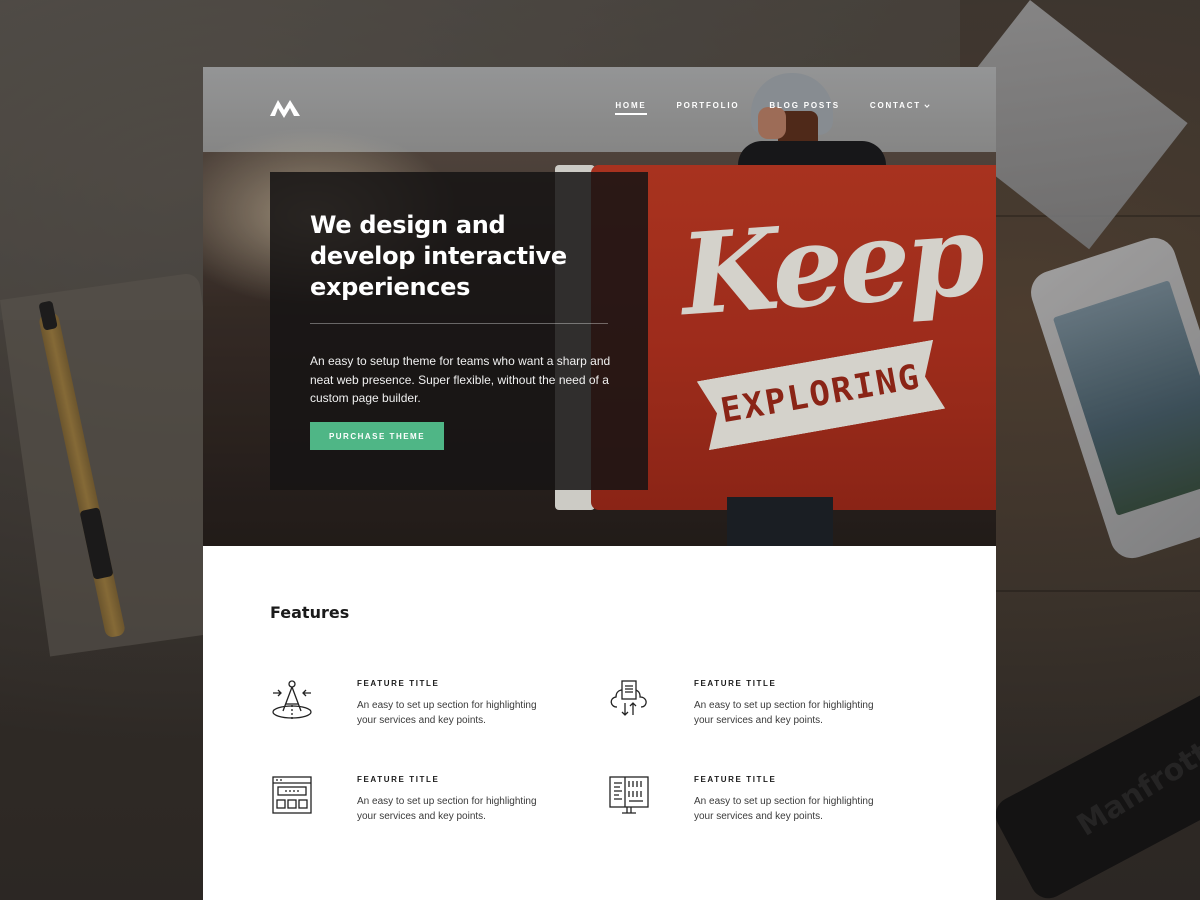 This screenshot has height=900, width=1200. I want to click on nav-portfolio: PORTFOLIO, so click(708, 106).